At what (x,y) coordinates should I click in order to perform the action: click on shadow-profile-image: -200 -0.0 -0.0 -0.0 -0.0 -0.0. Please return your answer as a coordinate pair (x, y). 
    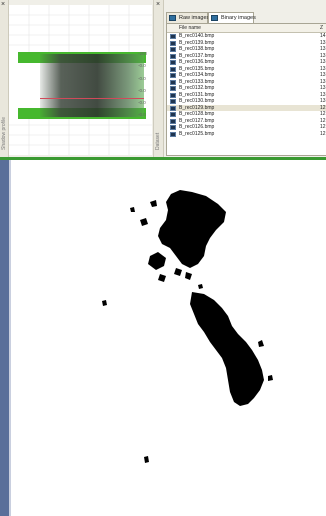
    Looking at the image, I should click on (80, 80).